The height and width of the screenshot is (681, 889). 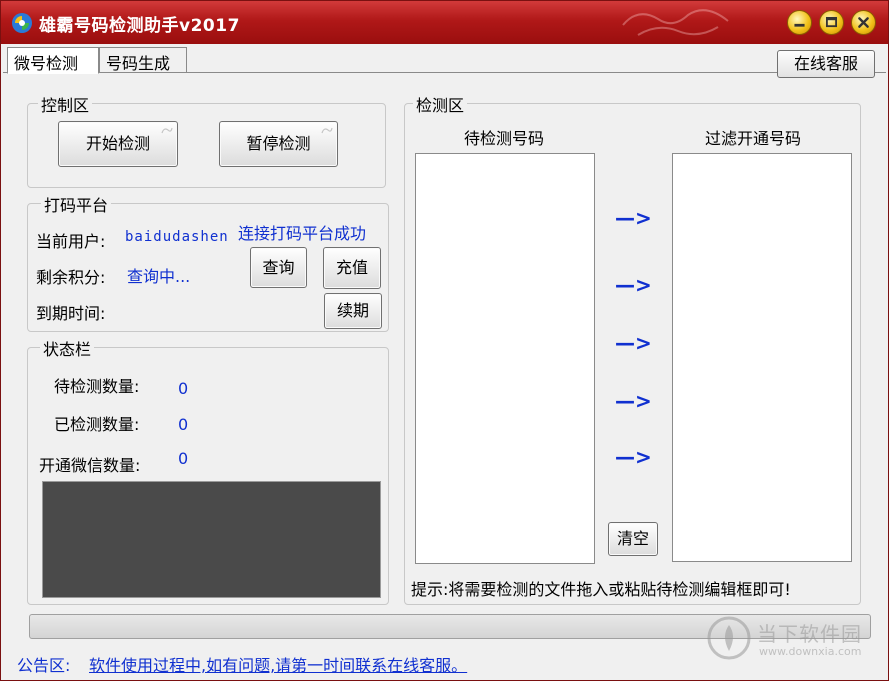 What do you see at coordinates (97, 386) in the screenshot?
I see `pending-count-label: 待检测数量:` at bounding box center [97, 386].